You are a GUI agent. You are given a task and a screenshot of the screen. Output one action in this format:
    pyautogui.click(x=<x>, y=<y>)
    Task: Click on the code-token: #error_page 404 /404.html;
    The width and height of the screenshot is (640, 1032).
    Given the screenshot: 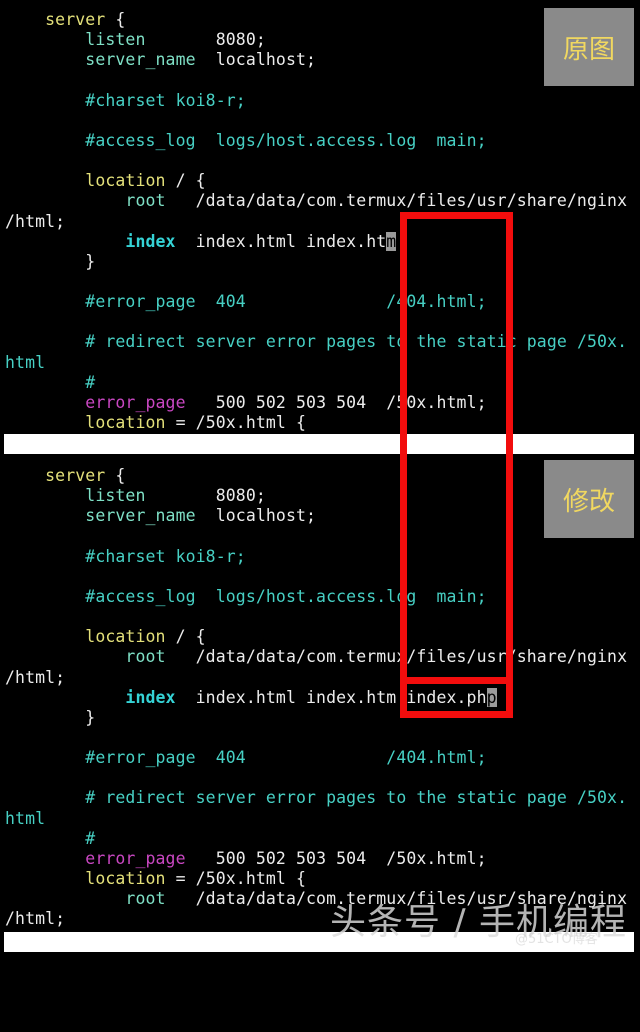 What is the action you would take?
    pyautogui.click(x=286, y=758)
    